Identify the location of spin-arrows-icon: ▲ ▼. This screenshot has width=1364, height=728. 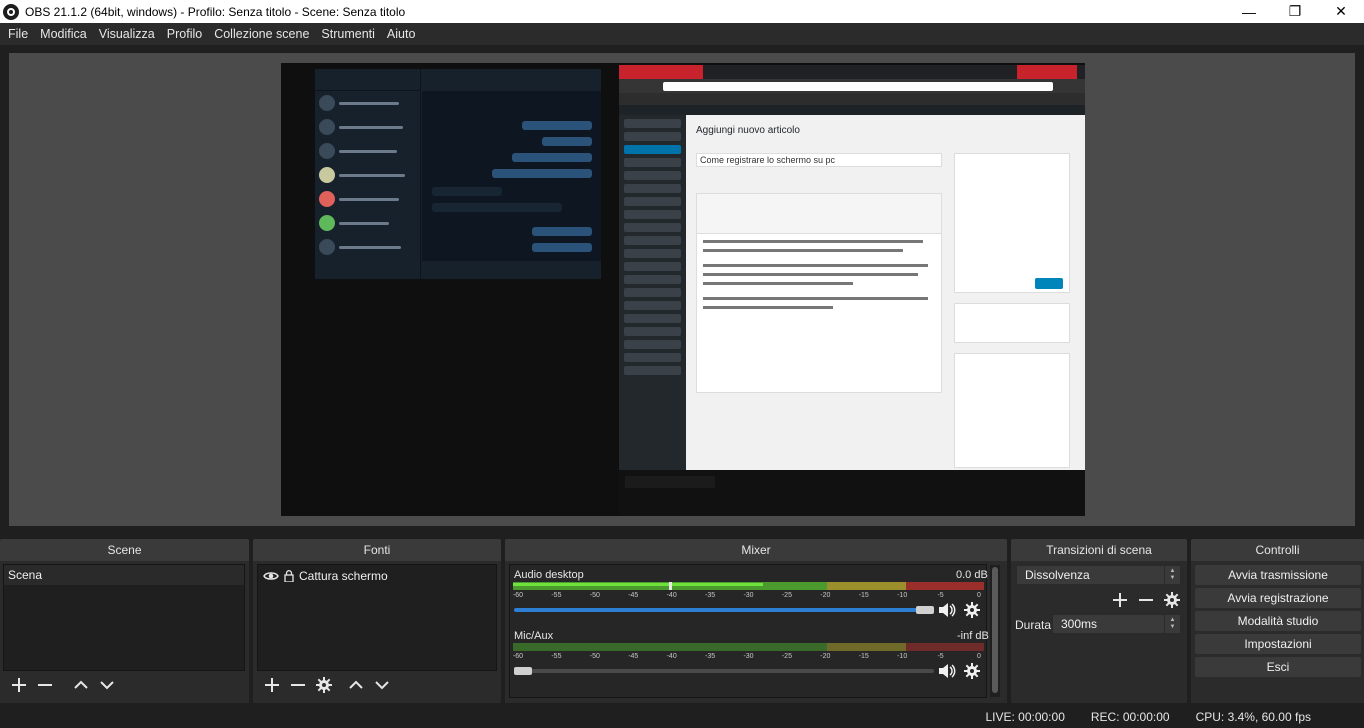
(1172, 624).